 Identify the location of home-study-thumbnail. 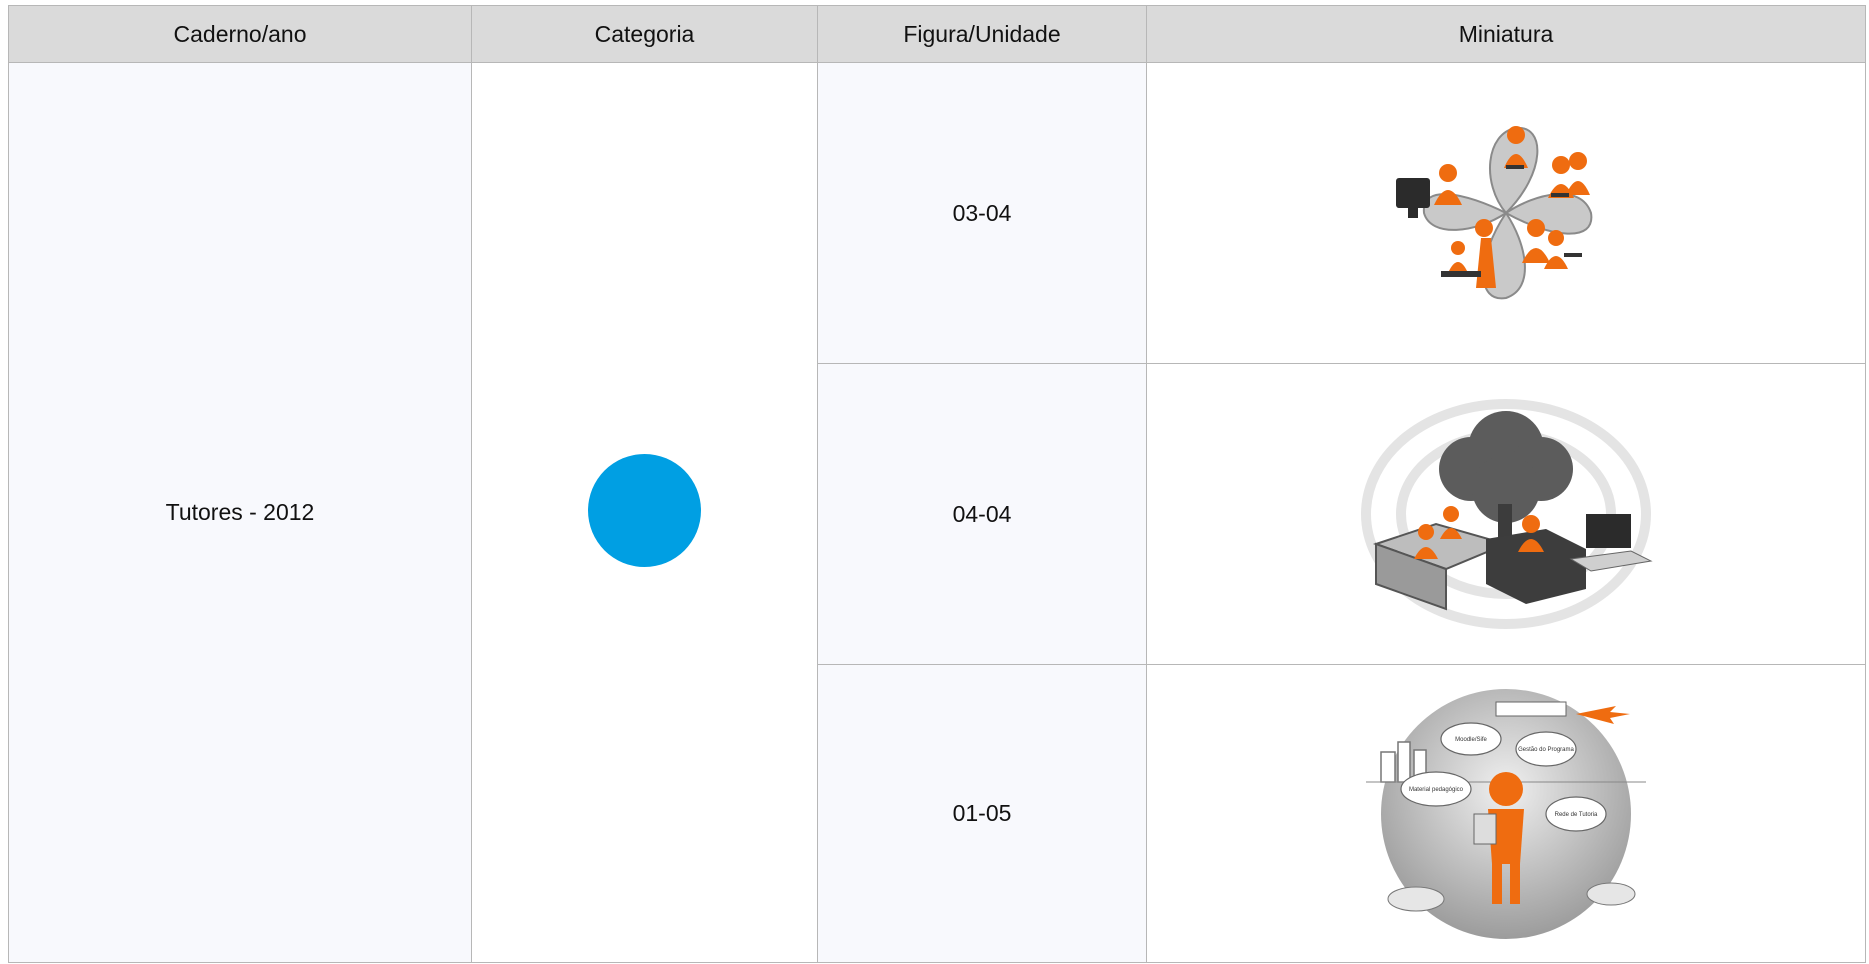
(1506, 514).